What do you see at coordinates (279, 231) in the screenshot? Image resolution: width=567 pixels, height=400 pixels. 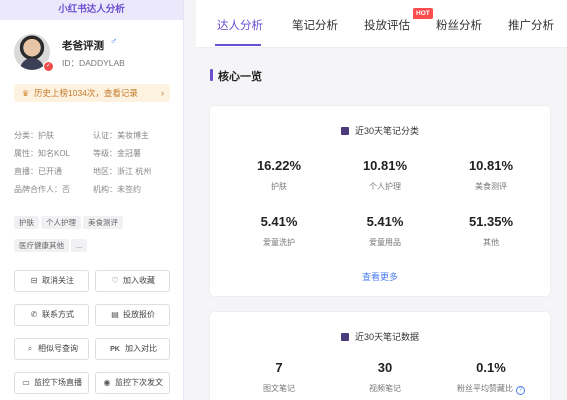 I see `stat-item: 5.41% 爱童洗护` at bounding box center [279, 231].